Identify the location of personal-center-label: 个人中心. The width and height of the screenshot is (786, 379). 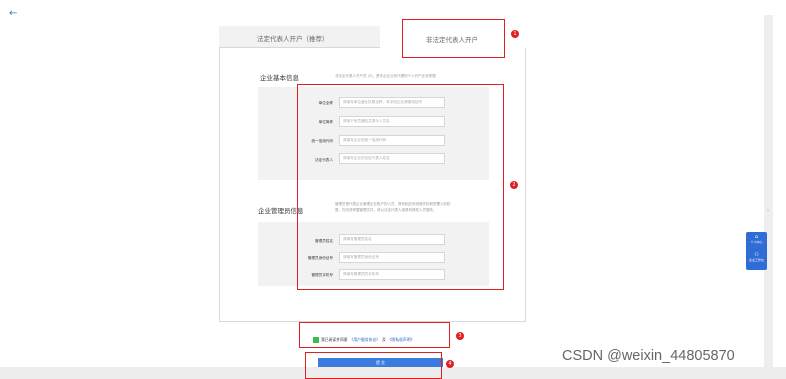
(756, 242).